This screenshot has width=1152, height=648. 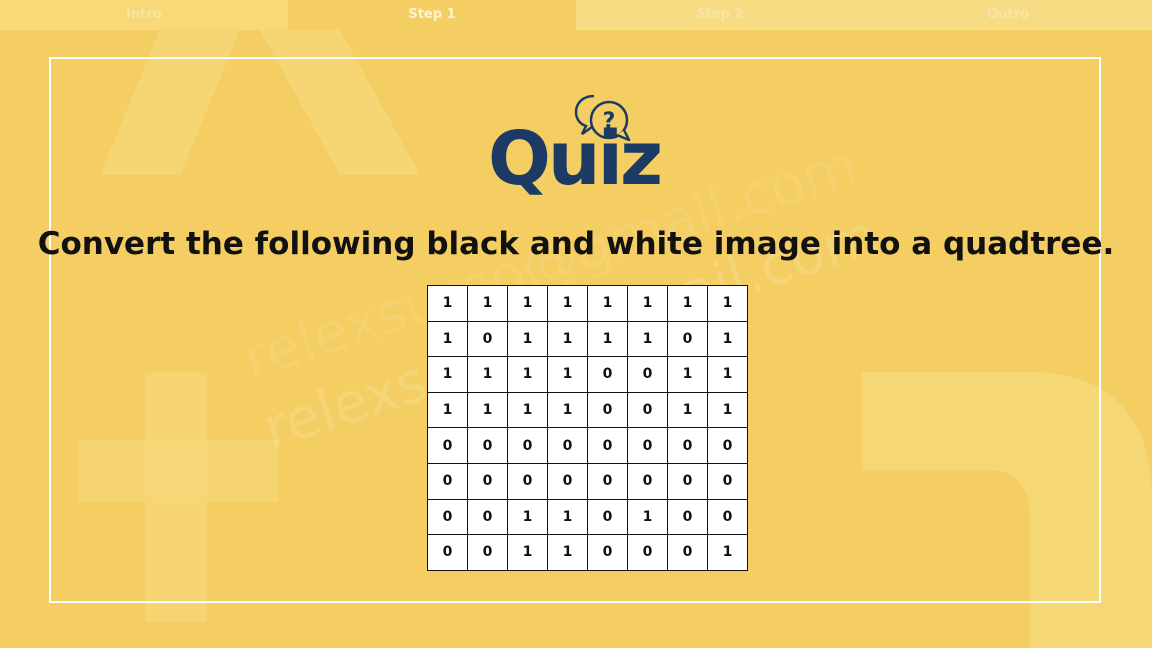 I want to click on tab-outro: Outro, so click(x=1008, y=15).